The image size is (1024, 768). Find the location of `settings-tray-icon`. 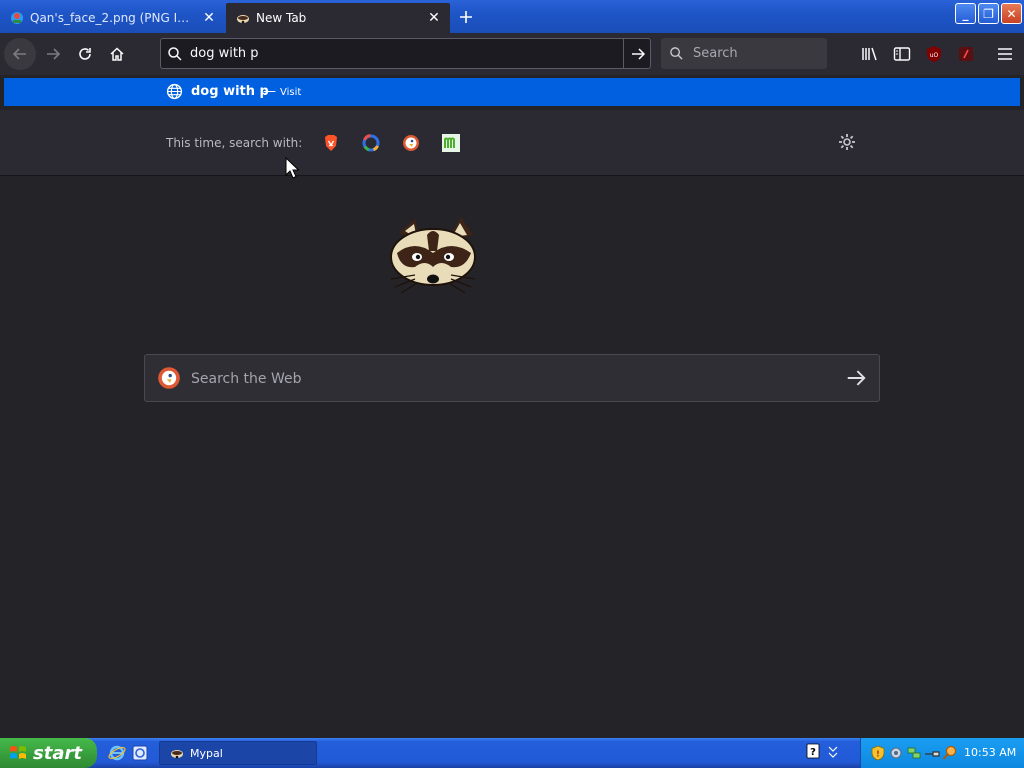

settings-tray-icon is located at coordinates (896, 753).